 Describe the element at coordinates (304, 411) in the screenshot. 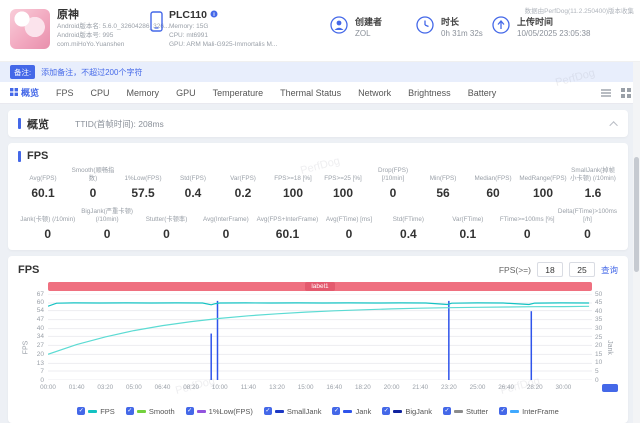

I see `legend-label: SmallJank` at that location.